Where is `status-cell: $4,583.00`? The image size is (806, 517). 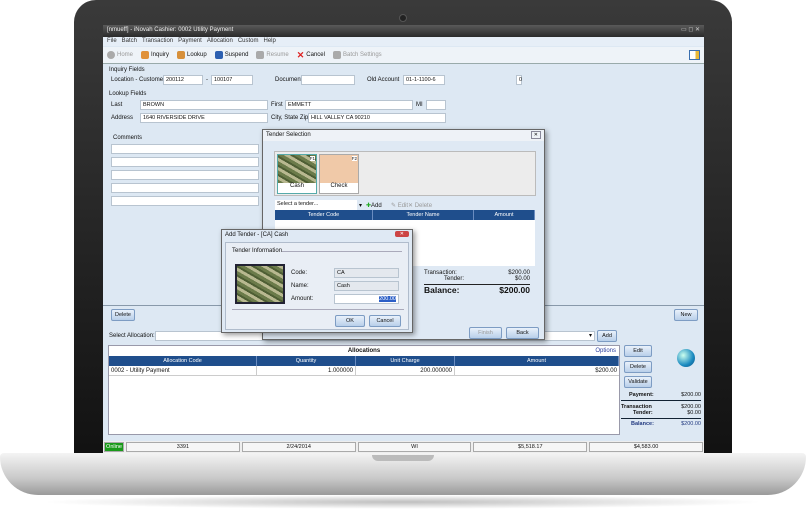
status-cell: $4,583.00 is located at coordinates (646, 447).